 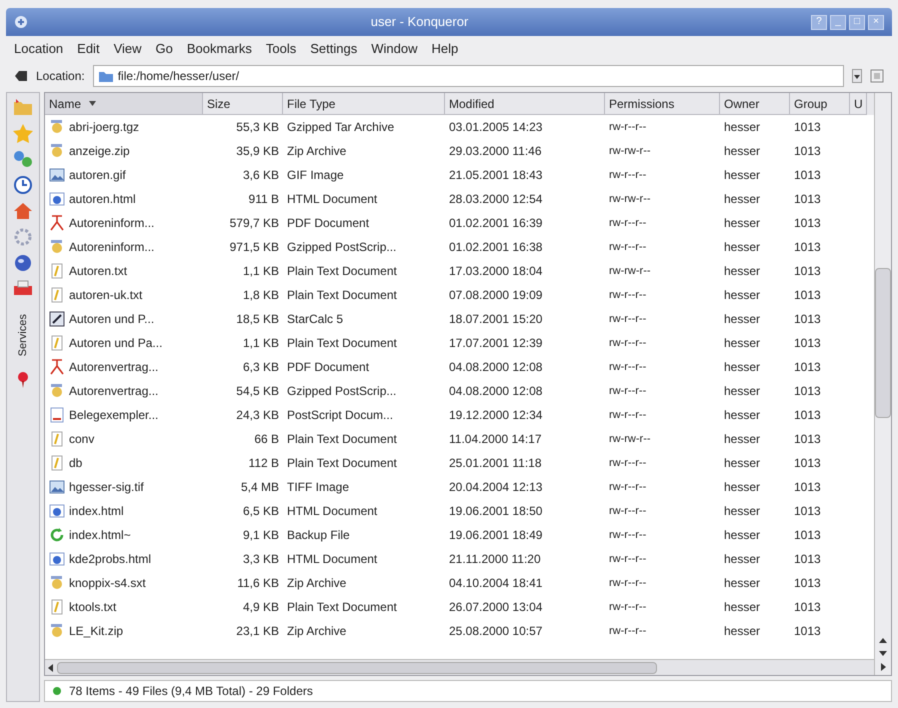 What do you see at coordinates (23, 159) in the screenshot?
I see `network-icon` at bounding box center [23, 159].